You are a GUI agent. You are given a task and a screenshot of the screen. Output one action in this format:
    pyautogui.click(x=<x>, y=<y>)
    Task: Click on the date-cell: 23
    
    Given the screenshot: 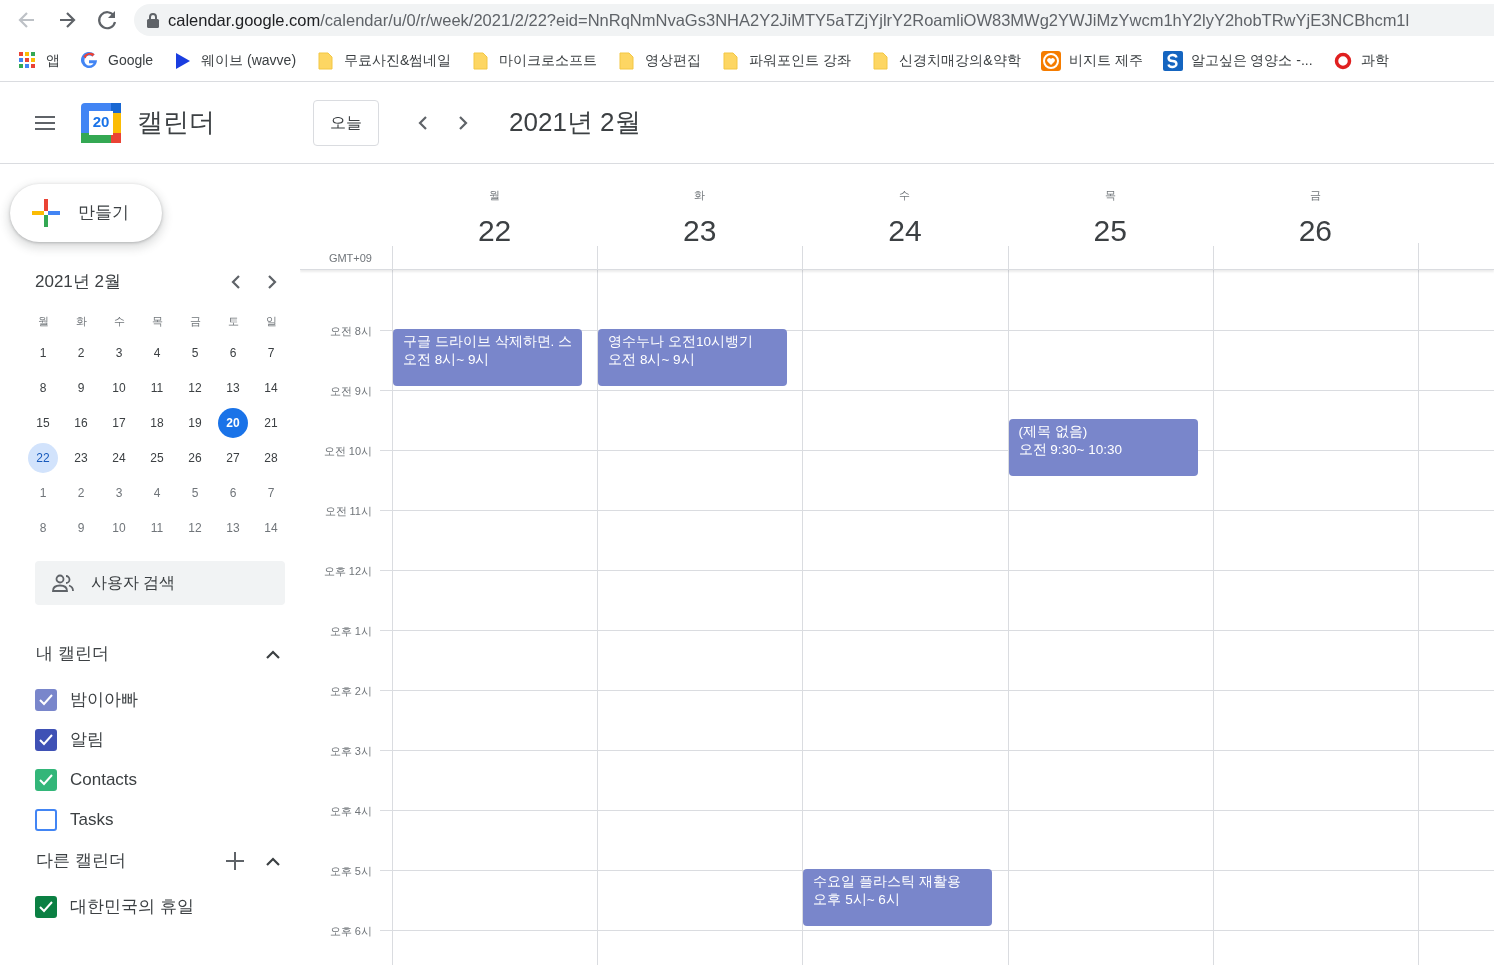 What is the action you would take?
    pyautogui.click(x=81, y=457)
    